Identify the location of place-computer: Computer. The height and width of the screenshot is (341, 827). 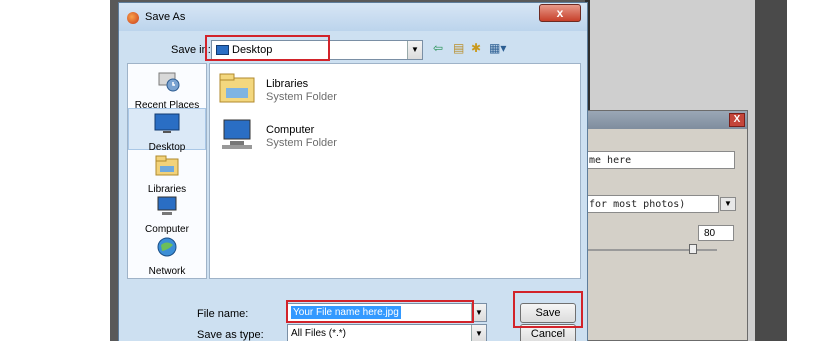
(167, 214).